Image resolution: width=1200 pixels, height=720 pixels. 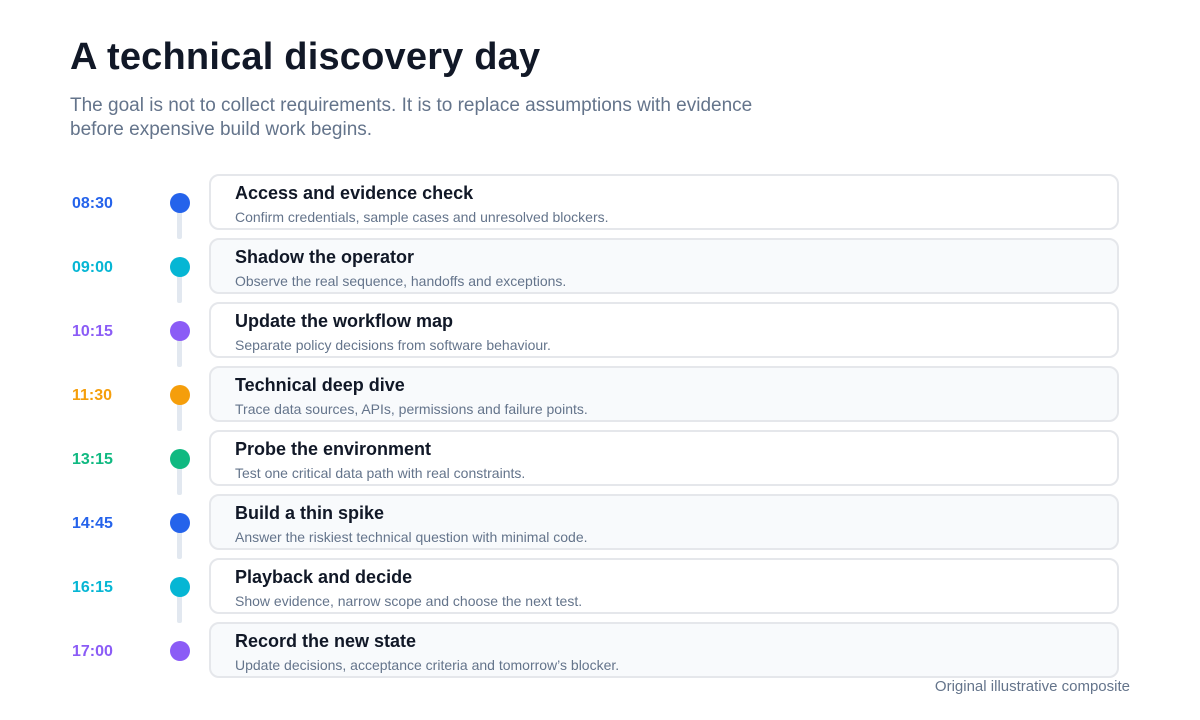 I want to click on step-title: Record the new state, so click(x=326, y=641).